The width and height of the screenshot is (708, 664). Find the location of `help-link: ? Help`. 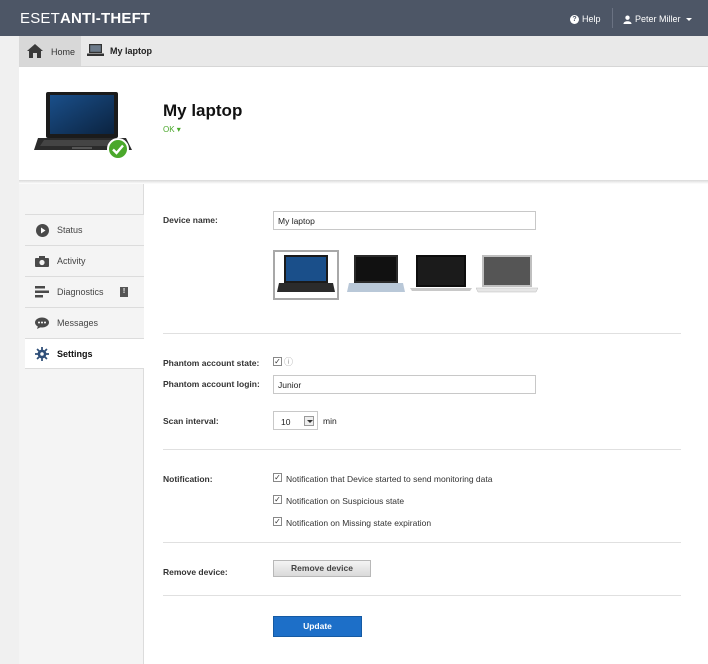

help-link: ? Help is located at coordinates (585, 19).